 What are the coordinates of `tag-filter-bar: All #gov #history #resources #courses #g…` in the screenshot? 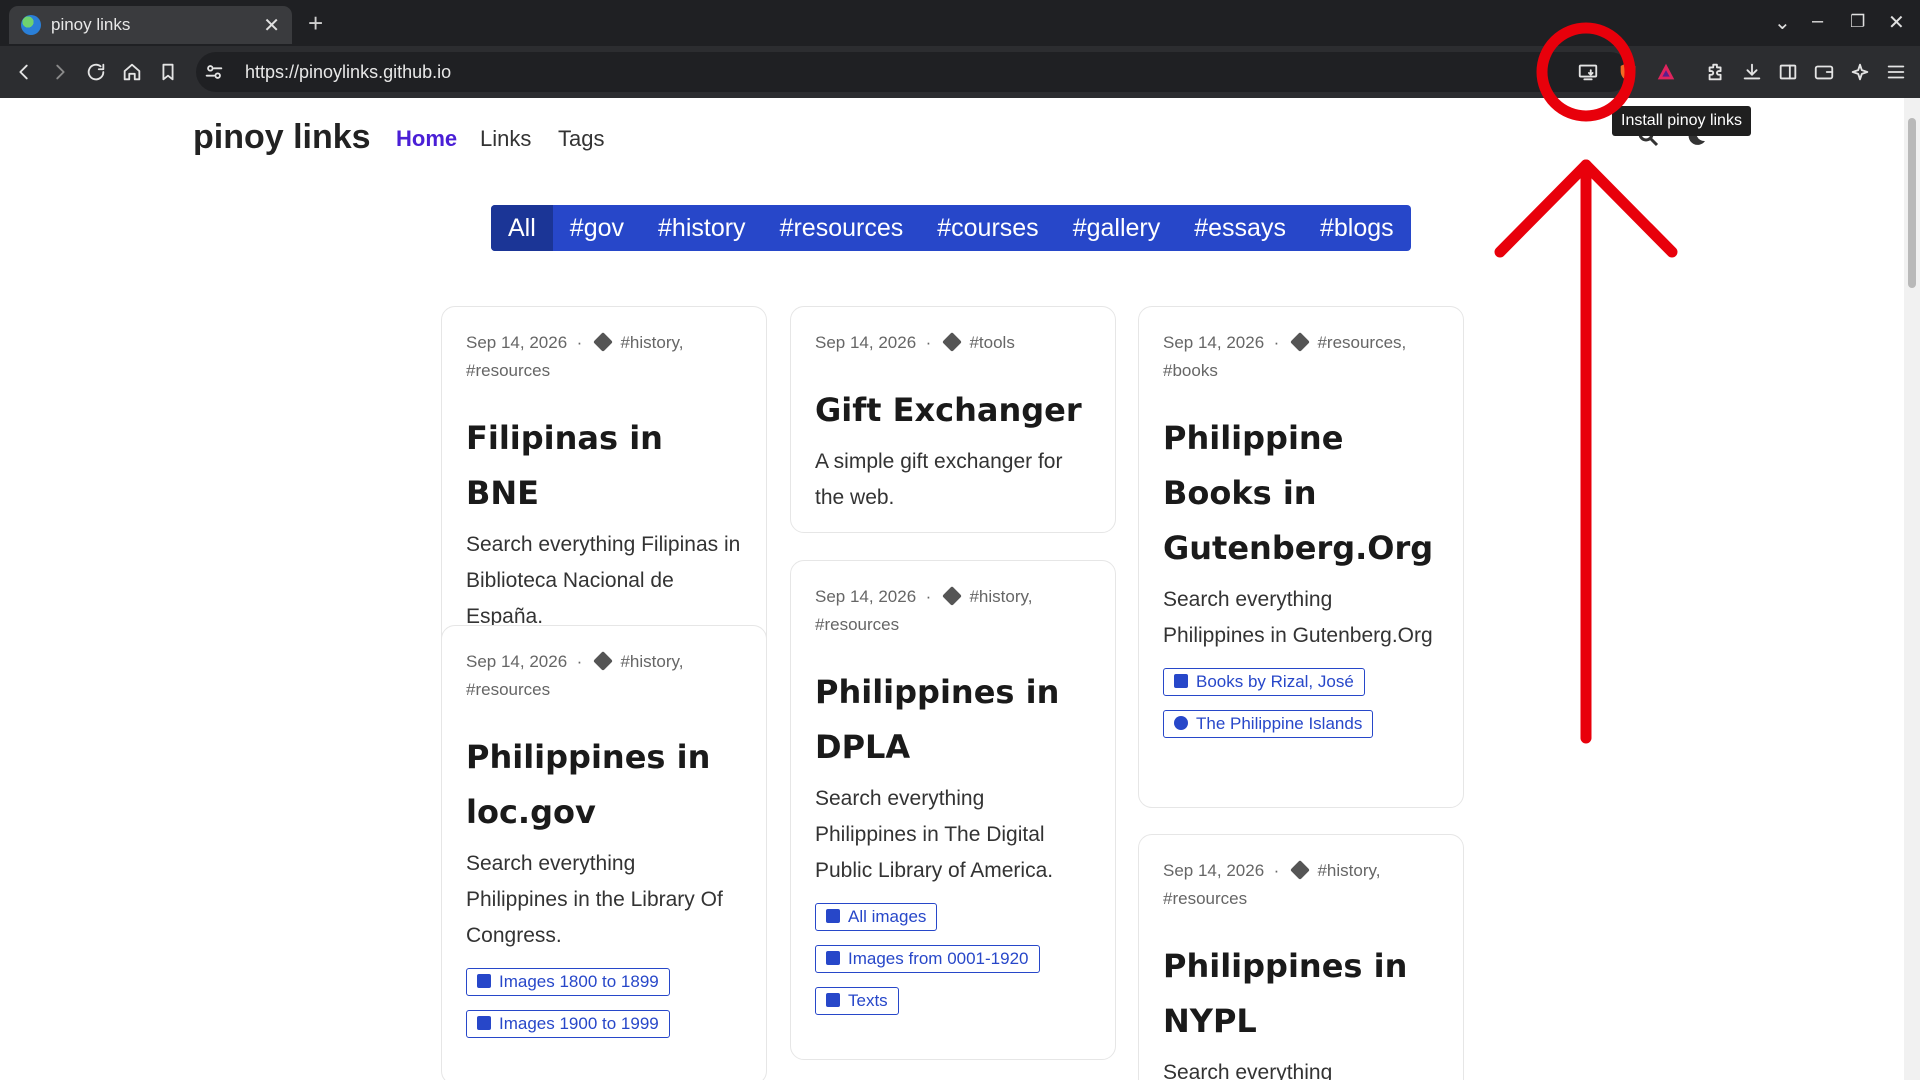 It's located at (951, 228).